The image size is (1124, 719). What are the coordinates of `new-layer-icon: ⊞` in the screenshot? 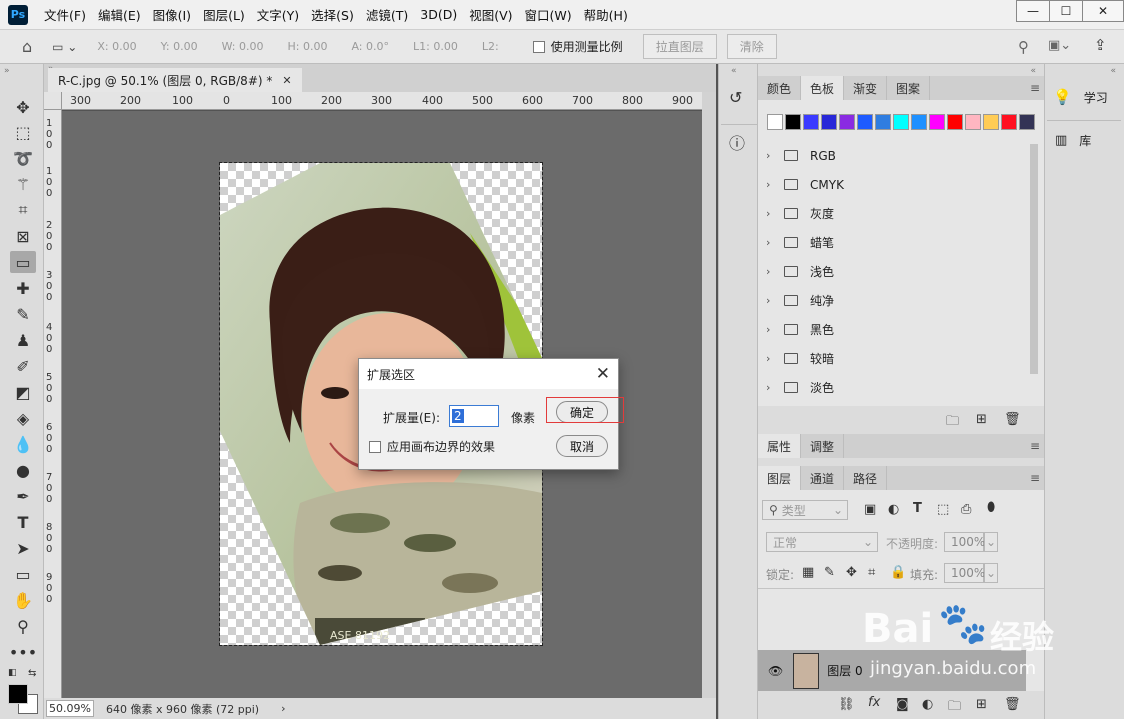 It's located at (981, 704).